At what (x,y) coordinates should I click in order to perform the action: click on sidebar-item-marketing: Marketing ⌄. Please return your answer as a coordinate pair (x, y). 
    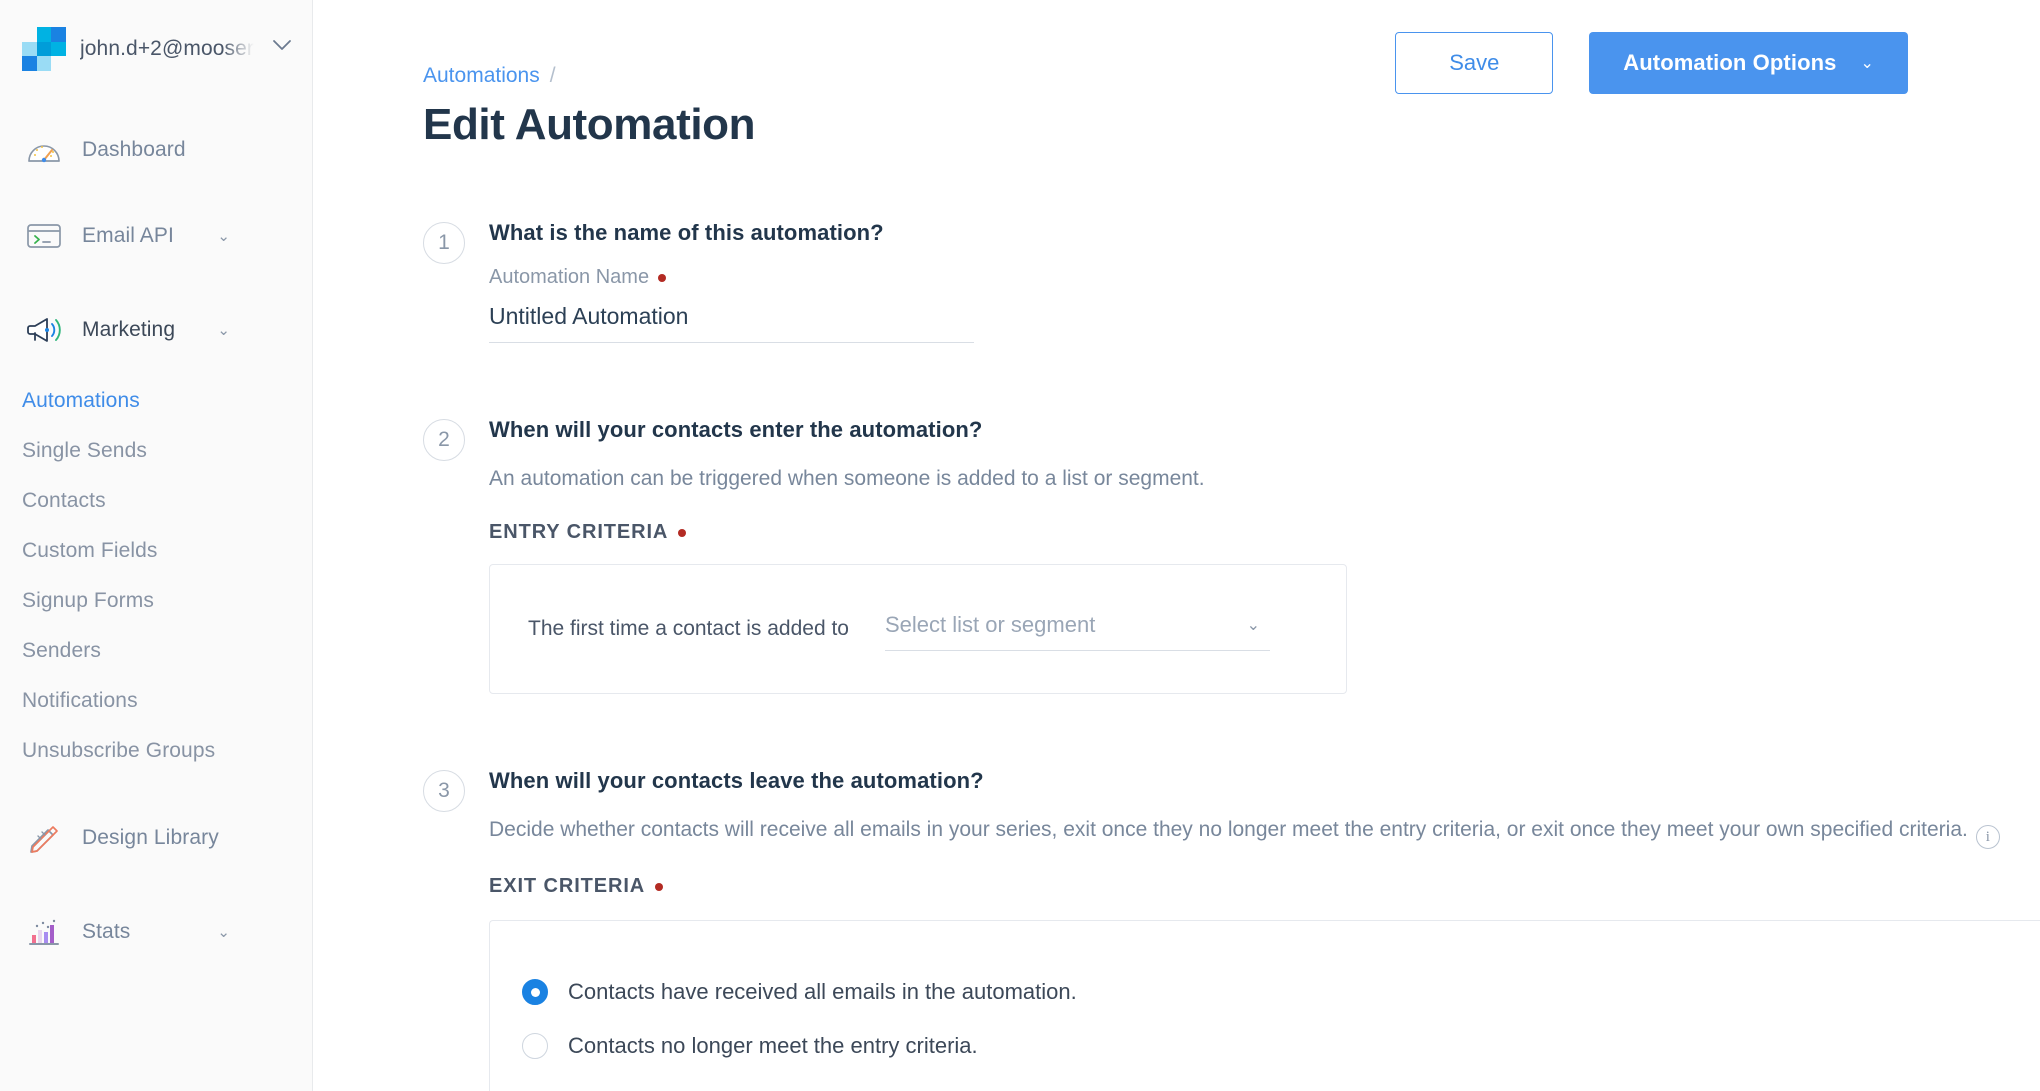
    Looking at the image, I should click on (156, 330).